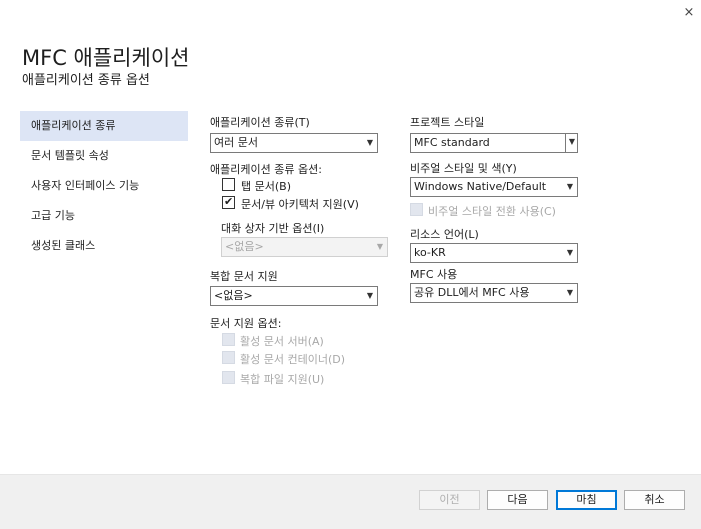 This screenshot has height=529, width=701. Describe the element at coordinates (444, 234) in the screenshot. I see `resource-language-label: 리소스 언어(L)` at that location.